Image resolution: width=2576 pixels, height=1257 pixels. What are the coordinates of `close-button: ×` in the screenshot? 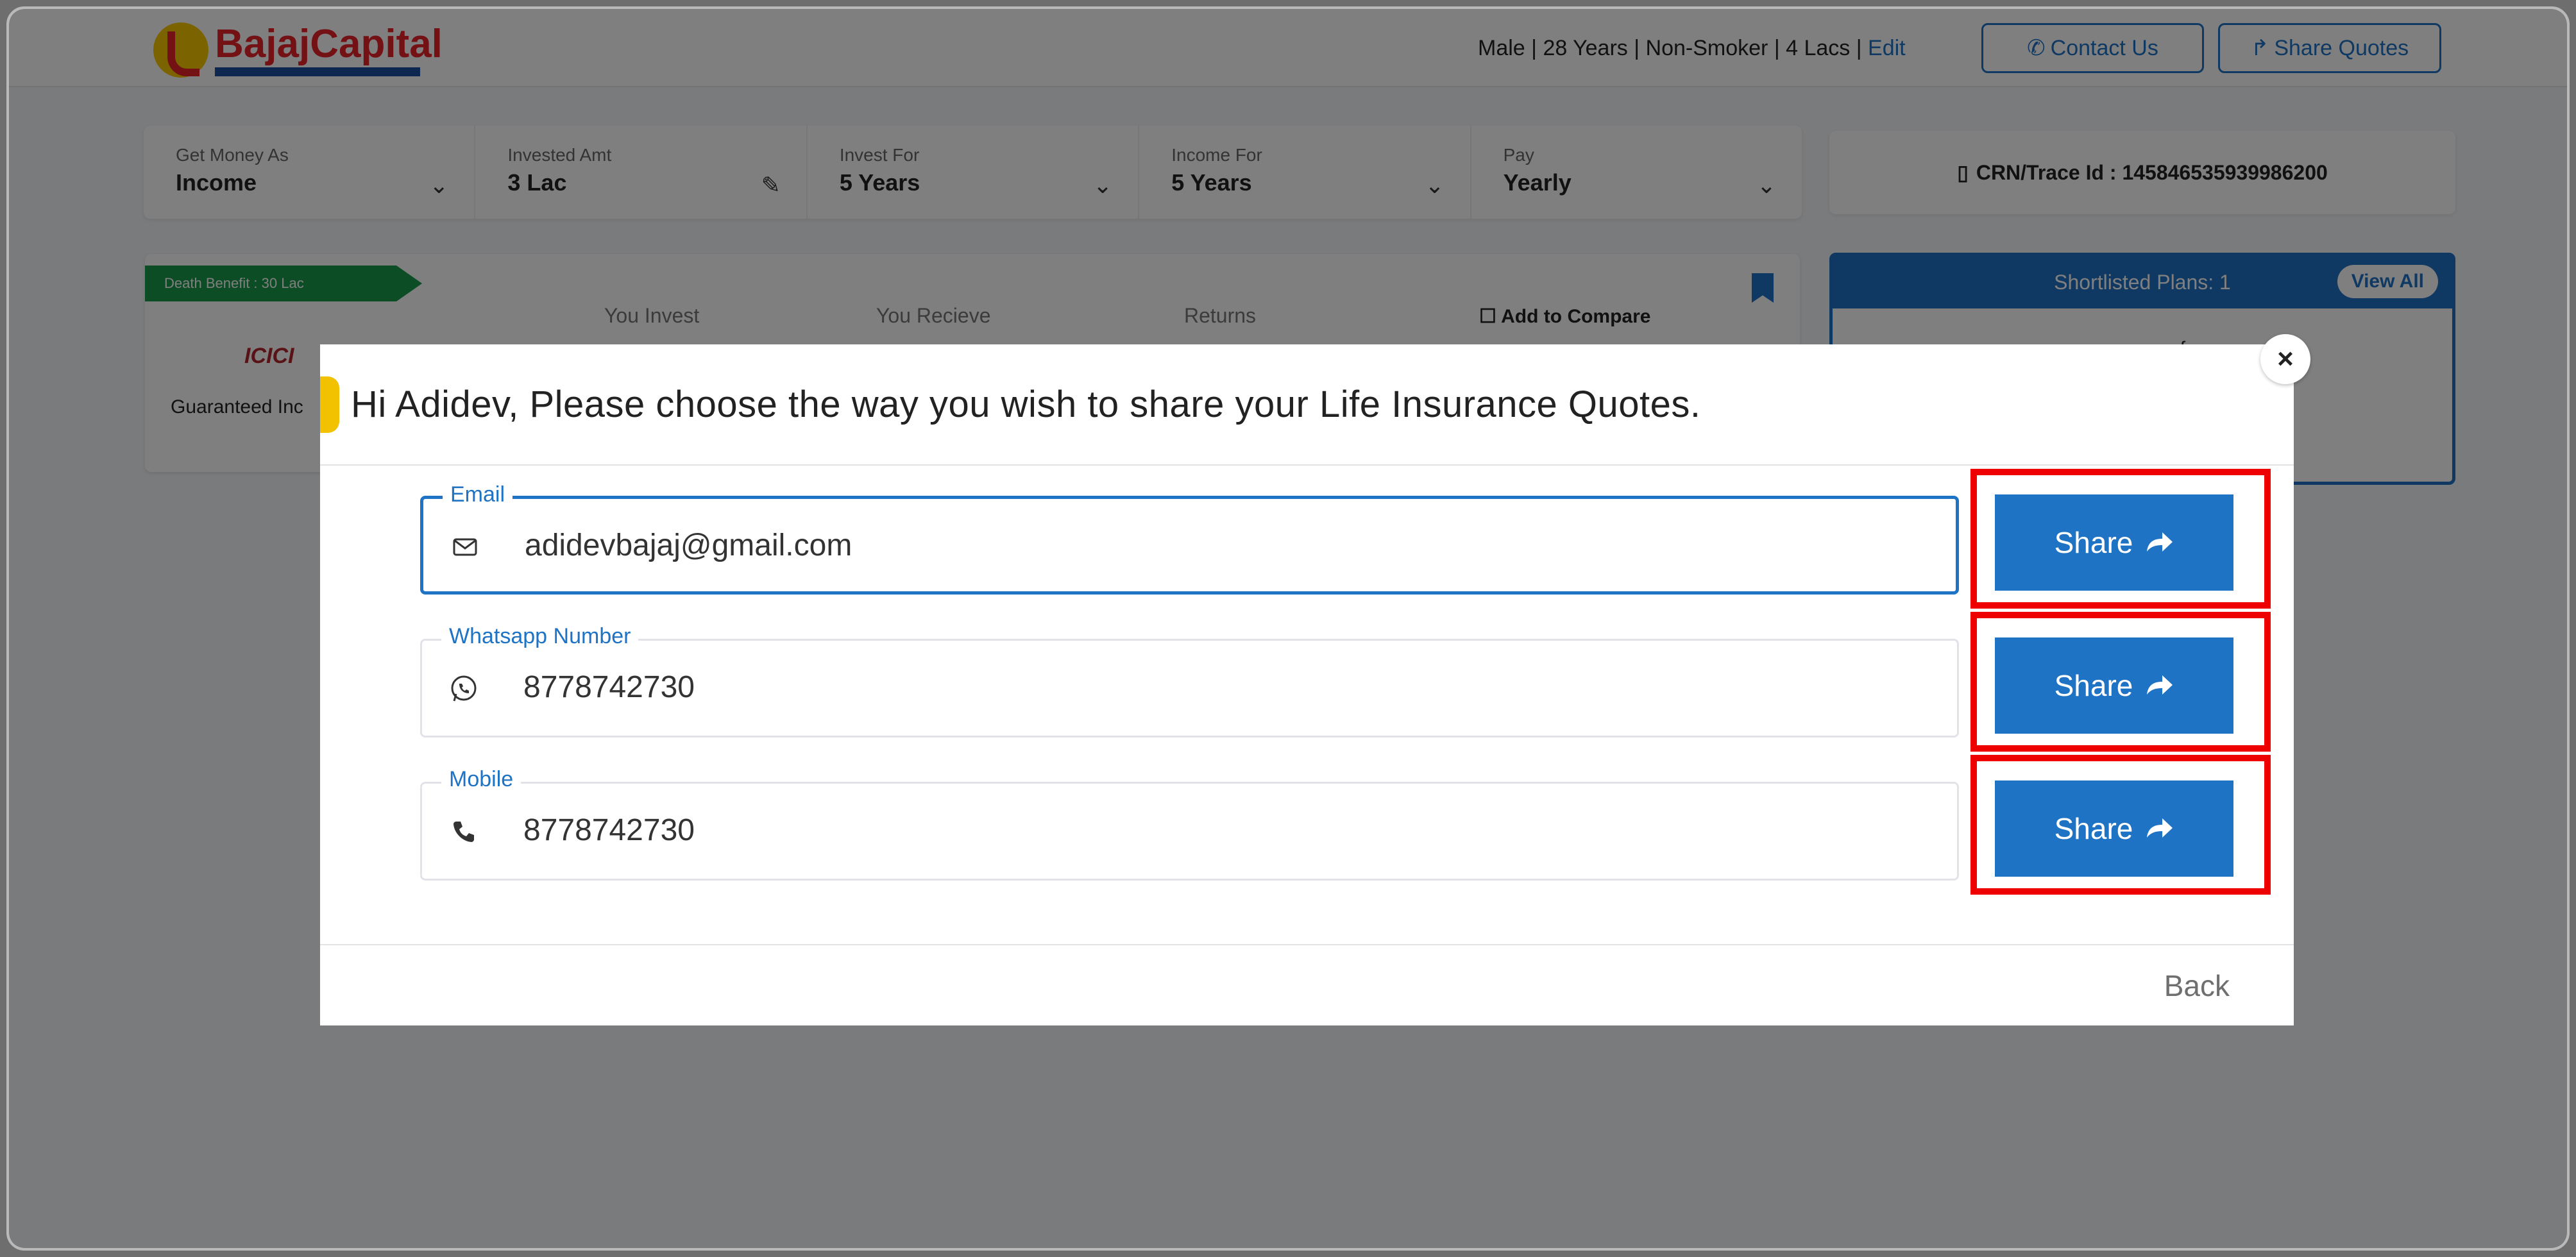 It's located at (2285, 359).